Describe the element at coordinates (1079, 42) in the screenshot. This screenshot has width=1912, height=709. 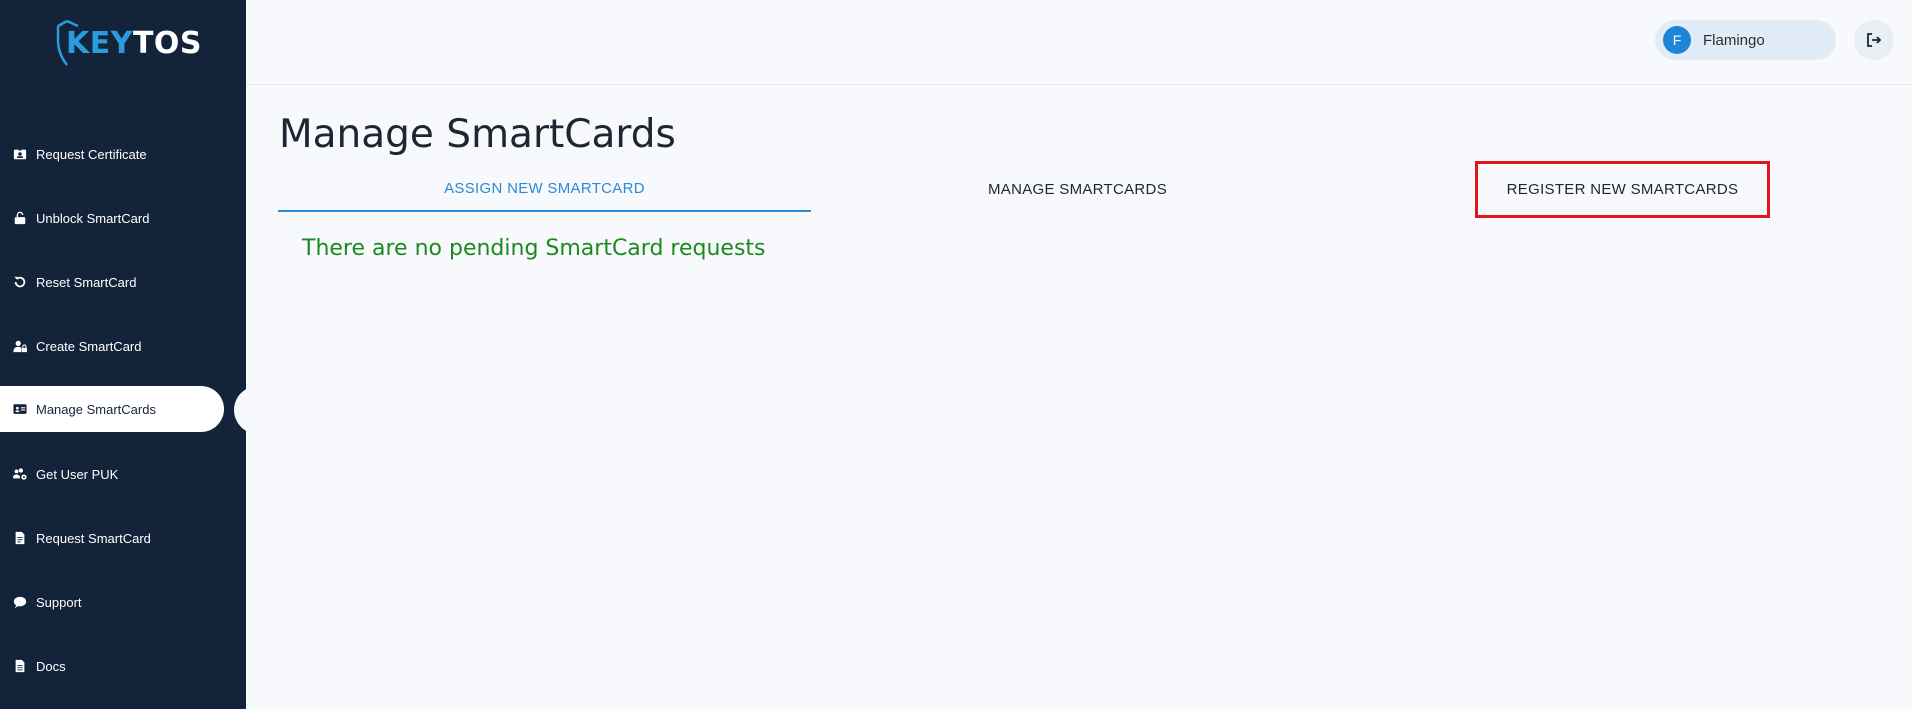
I see `top-bar: F Flamingo` at that location.